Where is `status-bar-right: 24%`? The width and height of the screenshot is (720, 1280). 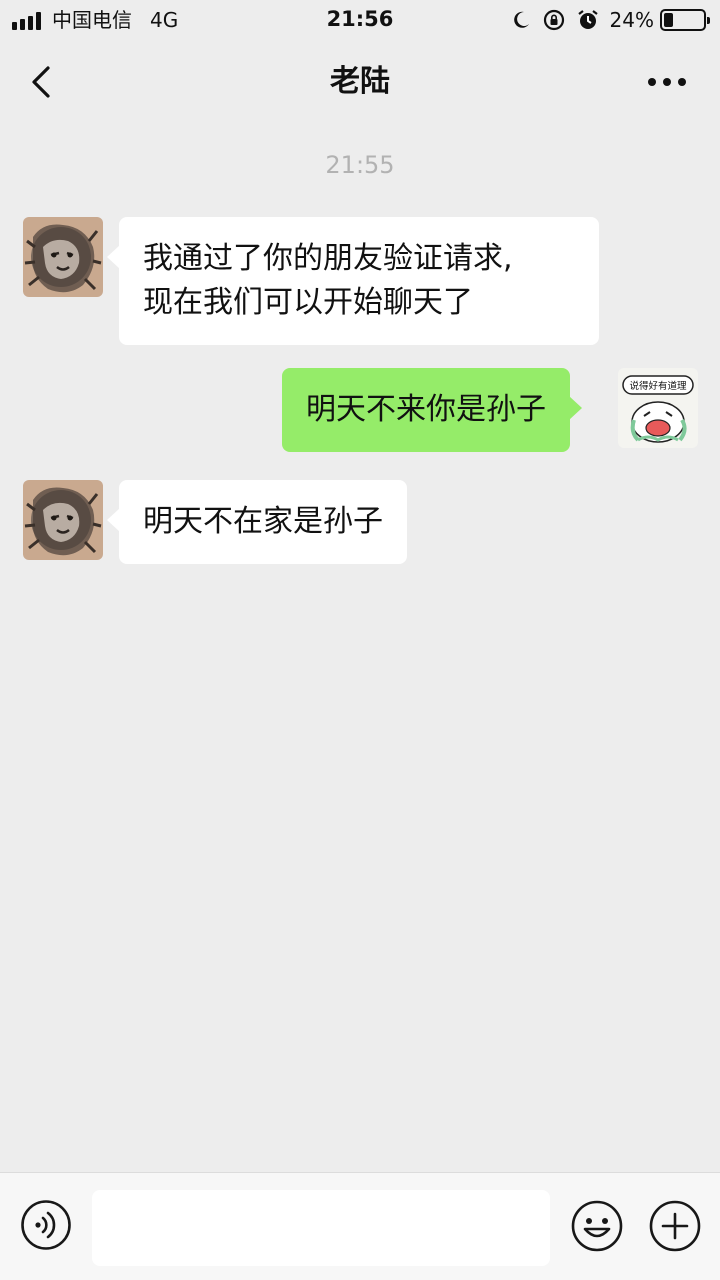 status-bar-right: 24% is located at coordinates (610, 20).